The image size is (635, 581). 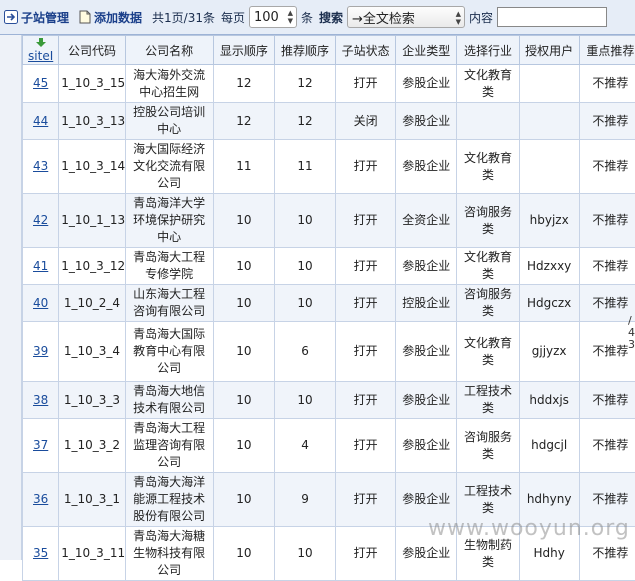 What do you see at coordinates (552, 17) in the screenshot?
I see `search-input` at bounding box center [552, 17].